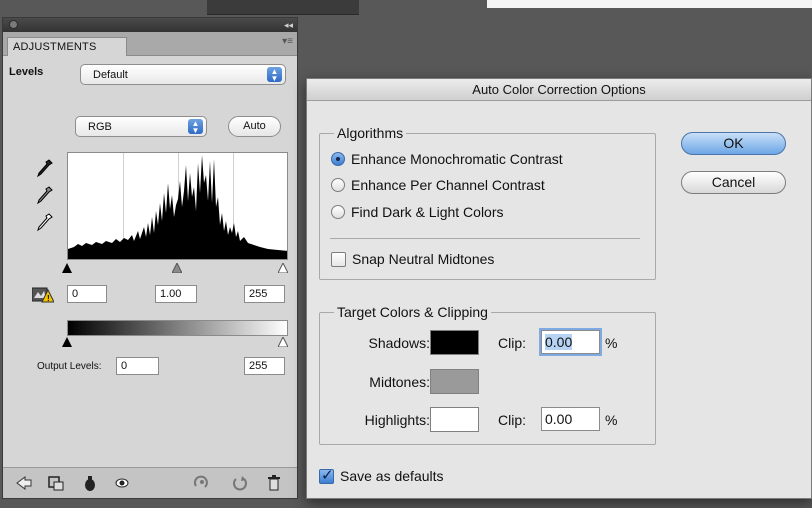  Describe the element at coordinates (512, 343) in the screenshot. I see `shadows-clip-label: Clip:` at that location.